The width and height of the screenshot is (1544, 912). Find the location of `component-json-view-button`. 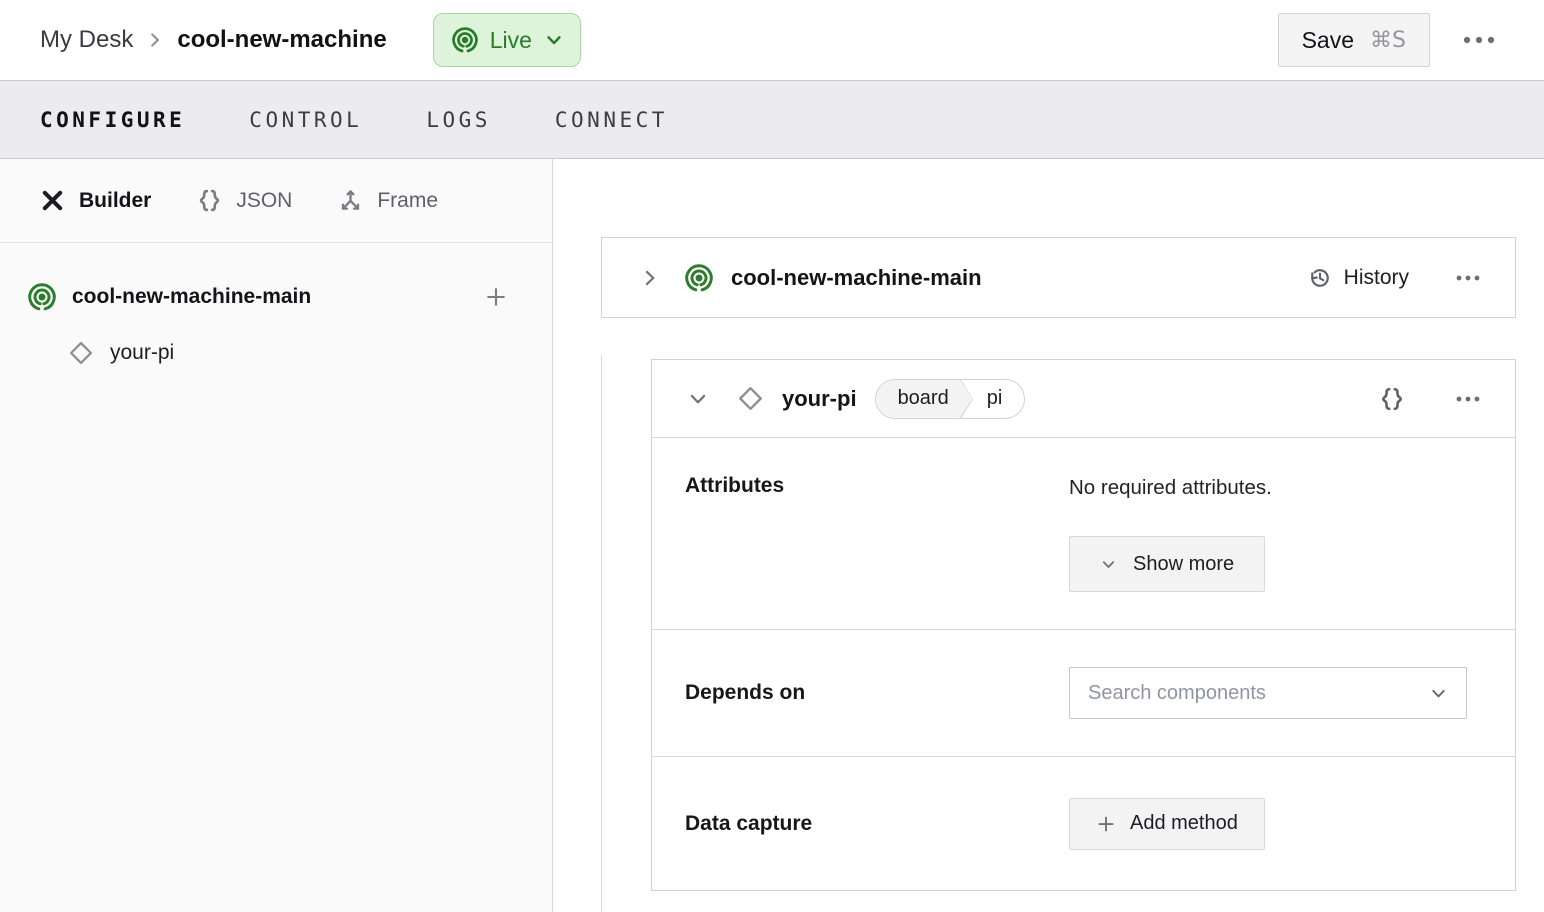

component-json-view-button is located at coordinates (1392, 399).